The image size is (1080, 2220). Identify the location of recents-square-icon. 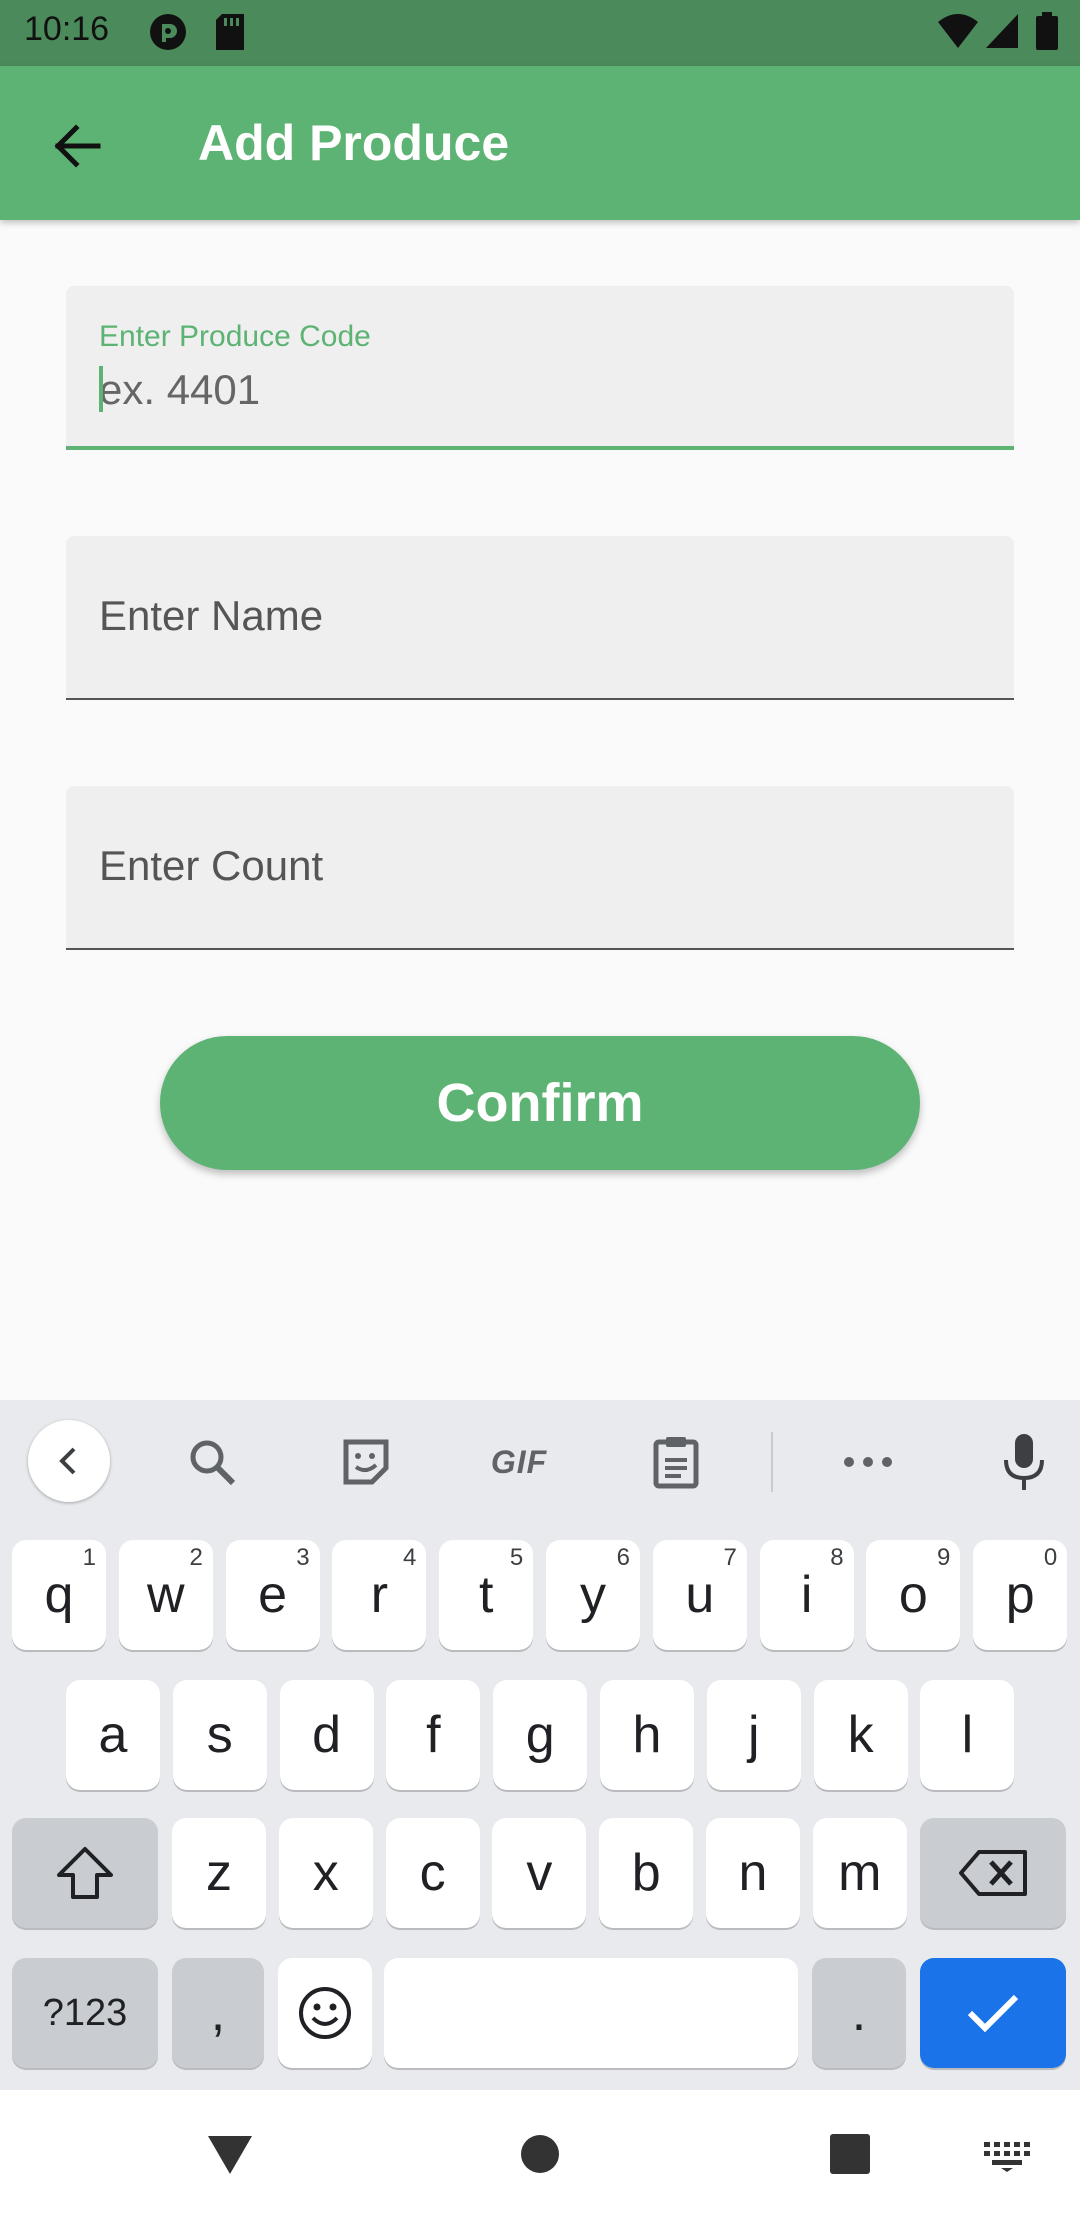
(850, 2154).